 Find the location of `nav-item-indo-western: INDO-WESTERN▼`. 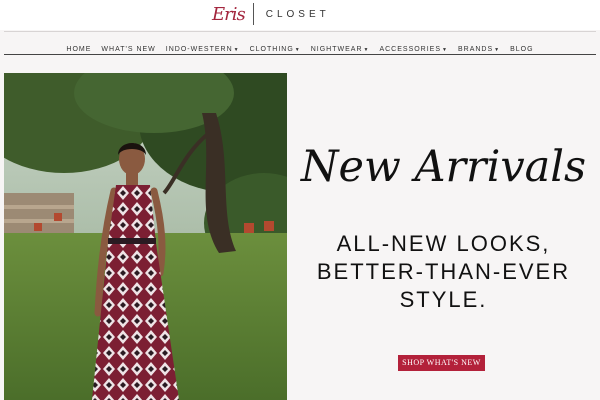

nav-item-indo-western: INDO-WESTERN▼ is located at coordinates (203, 49).